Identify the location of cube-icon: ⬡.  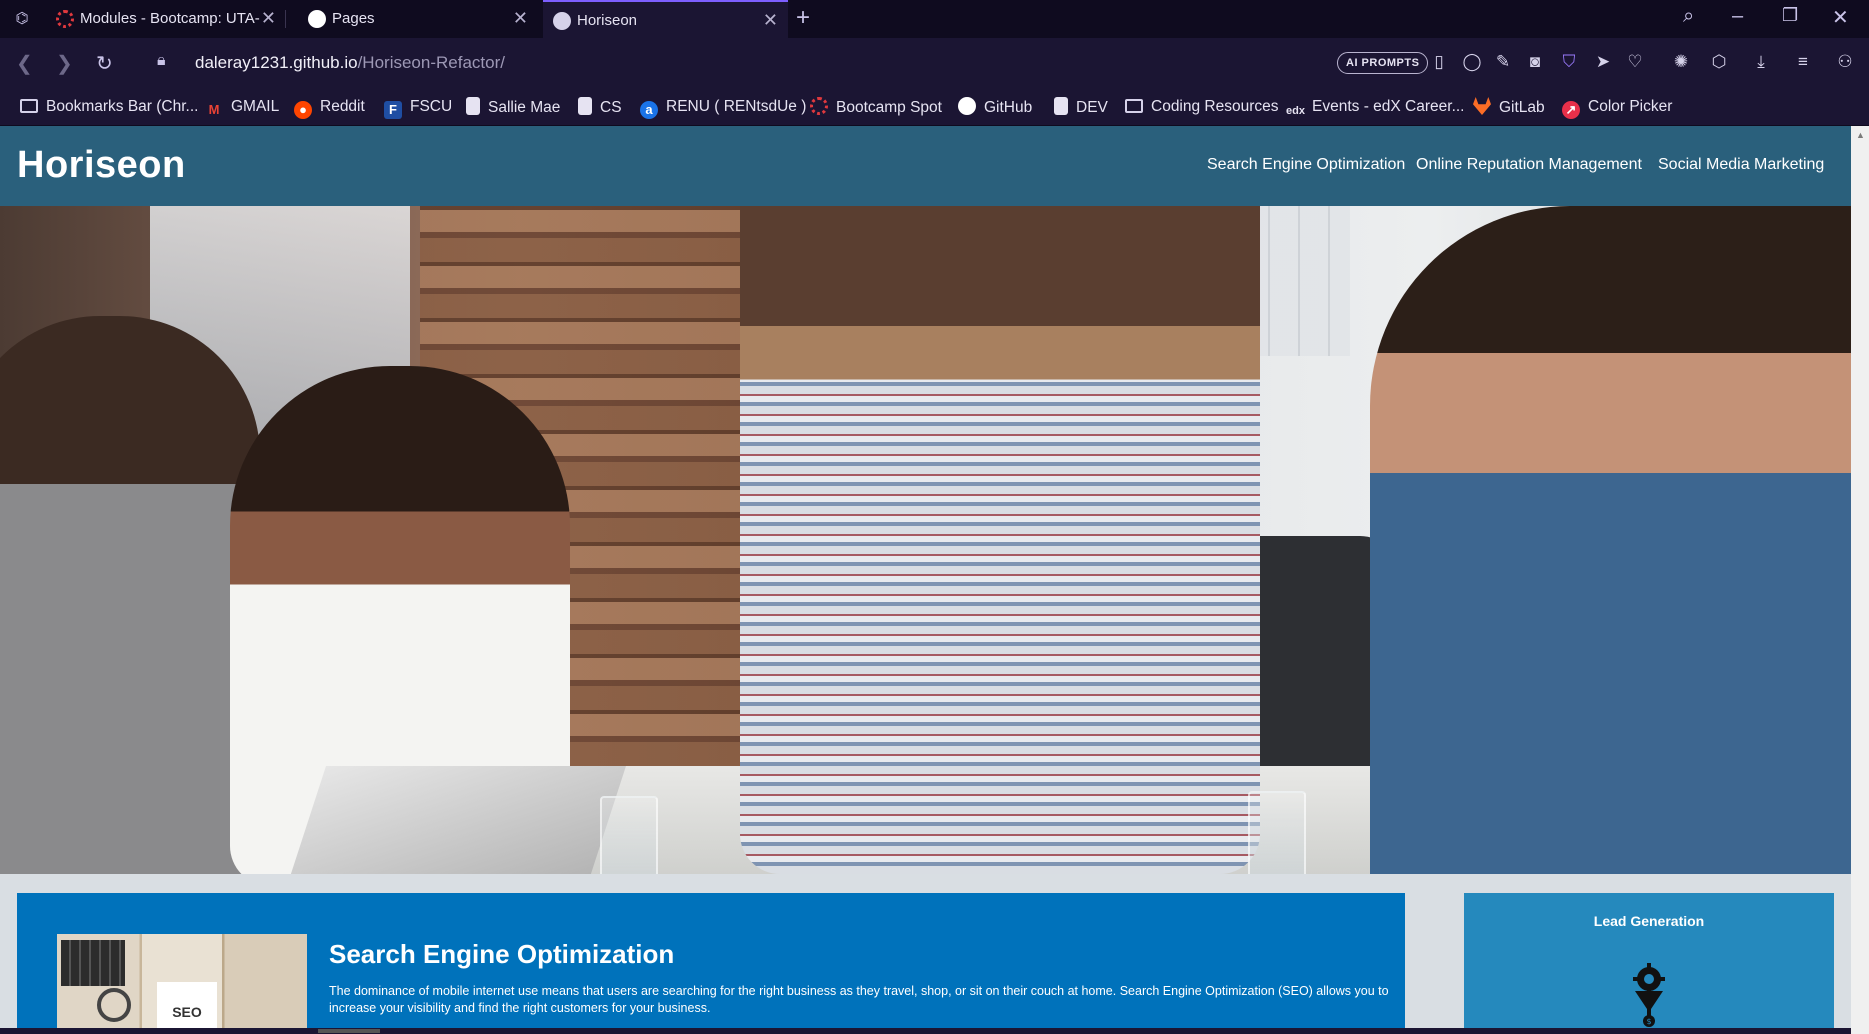
(1719, 62).